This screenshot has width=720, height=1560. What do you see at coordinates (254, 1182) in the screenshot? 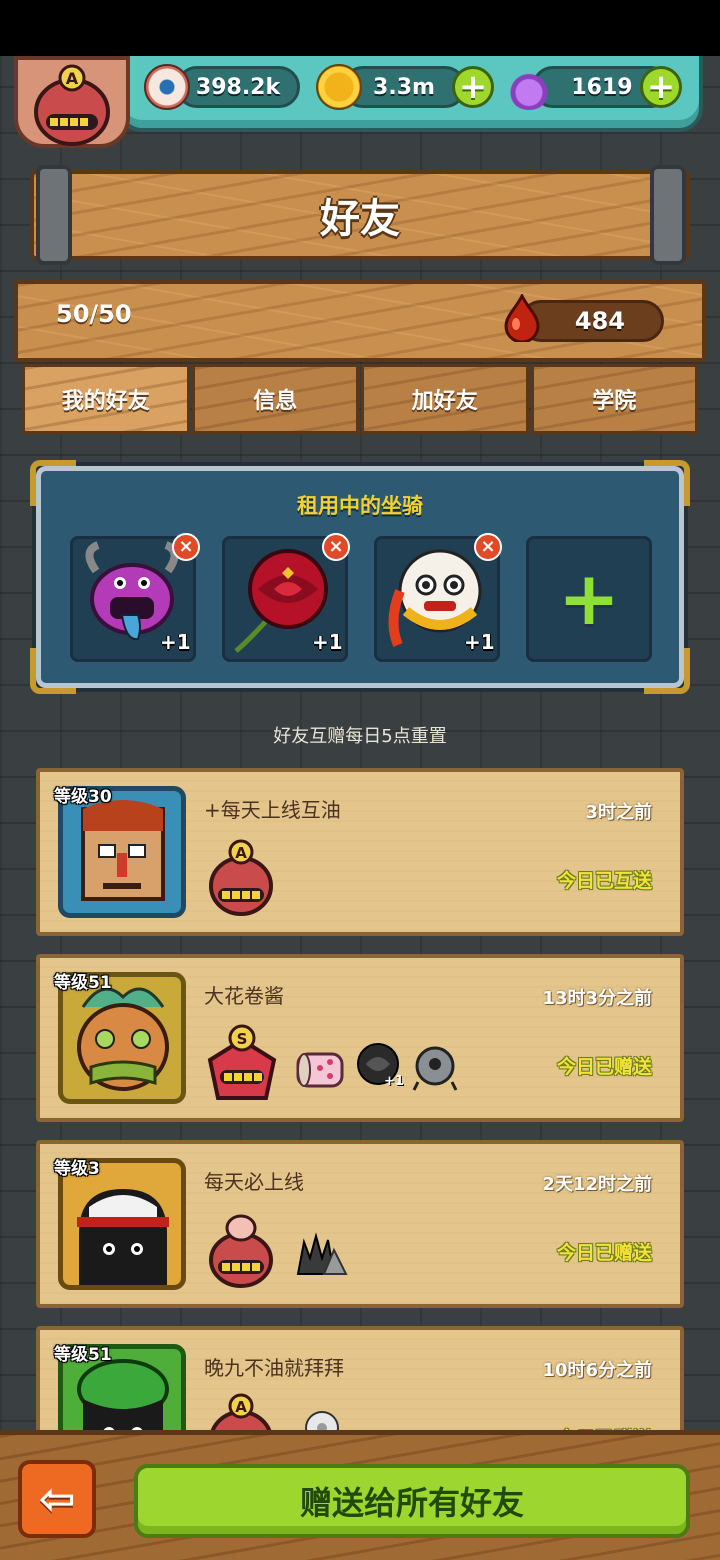
I see `friend-name: 每天必上线` at bounding box center [254, 1182].